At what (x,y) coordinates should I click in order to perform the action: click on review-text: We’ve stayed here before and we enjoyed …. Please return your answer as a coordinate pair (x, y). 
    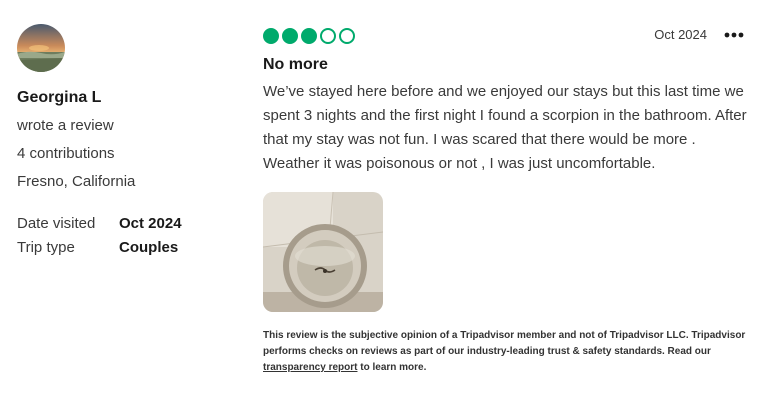
    Looking at the image, I should click on (505, 127).